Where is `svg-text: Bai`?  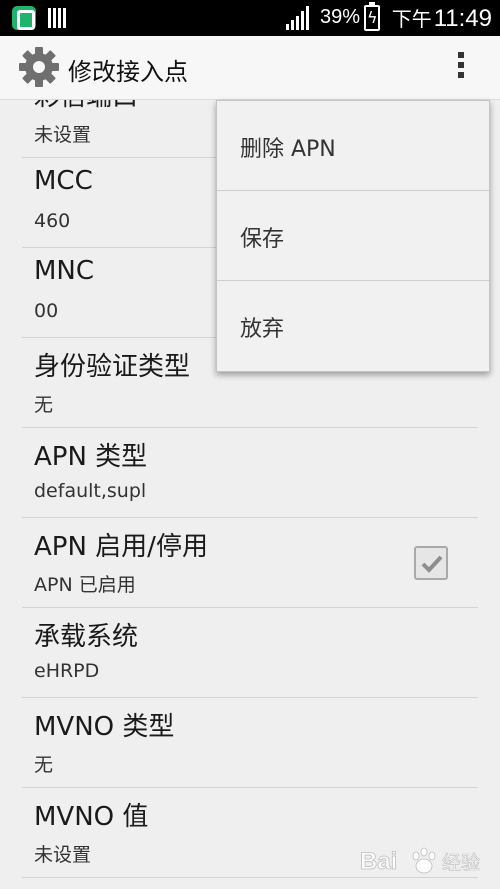 svg-text: Bai is located at coordinates (378, 861).